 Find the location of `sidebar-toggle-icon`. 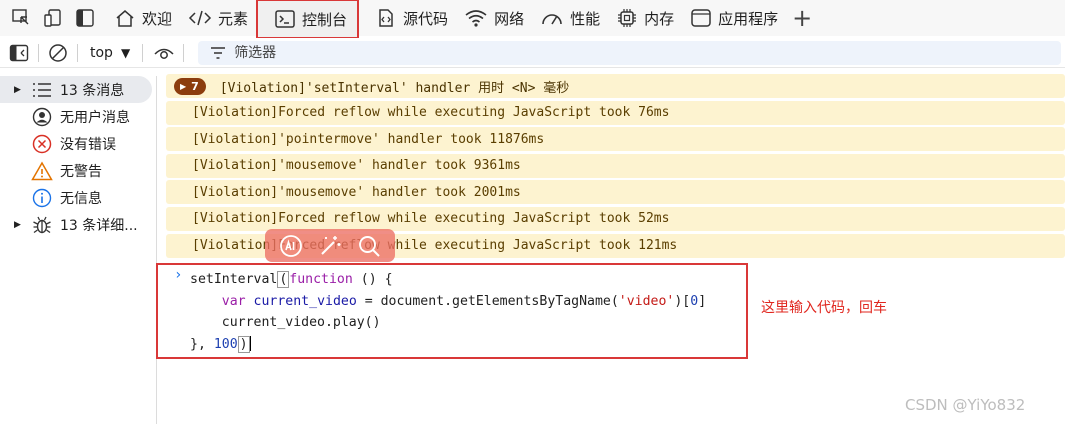

sidebar-toggle-icon is located at coordinates (19, 52).